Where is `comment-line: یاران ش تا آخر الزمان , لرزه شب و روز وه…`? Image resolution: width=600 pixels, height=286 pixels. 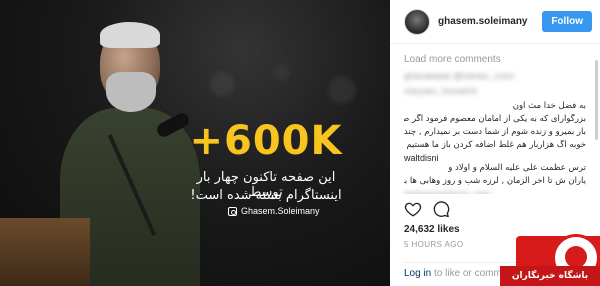 comment-line: یاران ش تا آخر الزمان , لرزه شب و روز وه… is located at coordinates (495, 181).